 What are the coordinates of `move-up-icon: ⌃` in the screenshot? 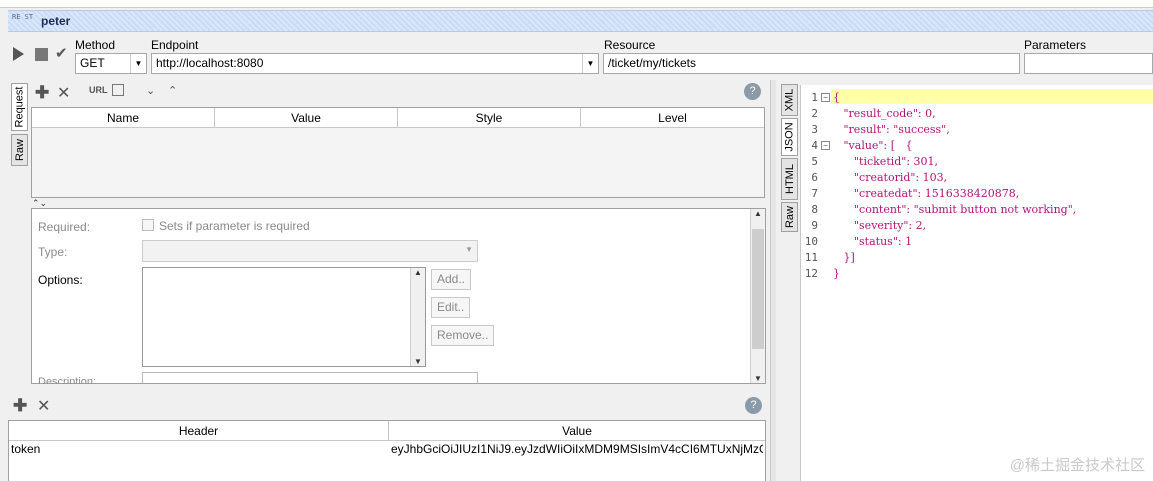 It's located at (172, 90).